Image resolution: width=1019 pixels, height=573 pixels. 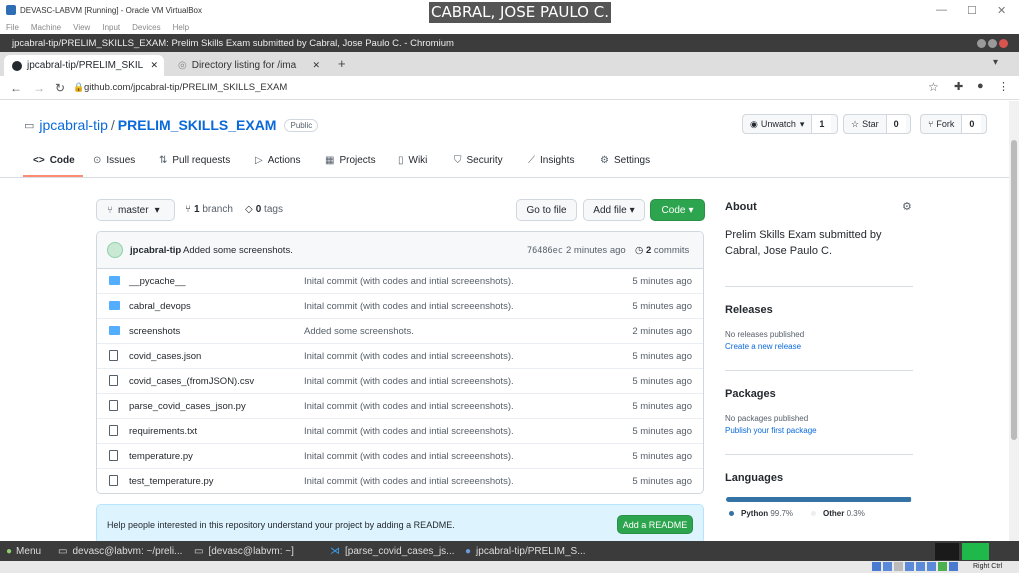 What do you see at coordinates (771, 430) in the screenshot?
I see `publish-package-link: Publish your first package` at bounding box center [771, 430].